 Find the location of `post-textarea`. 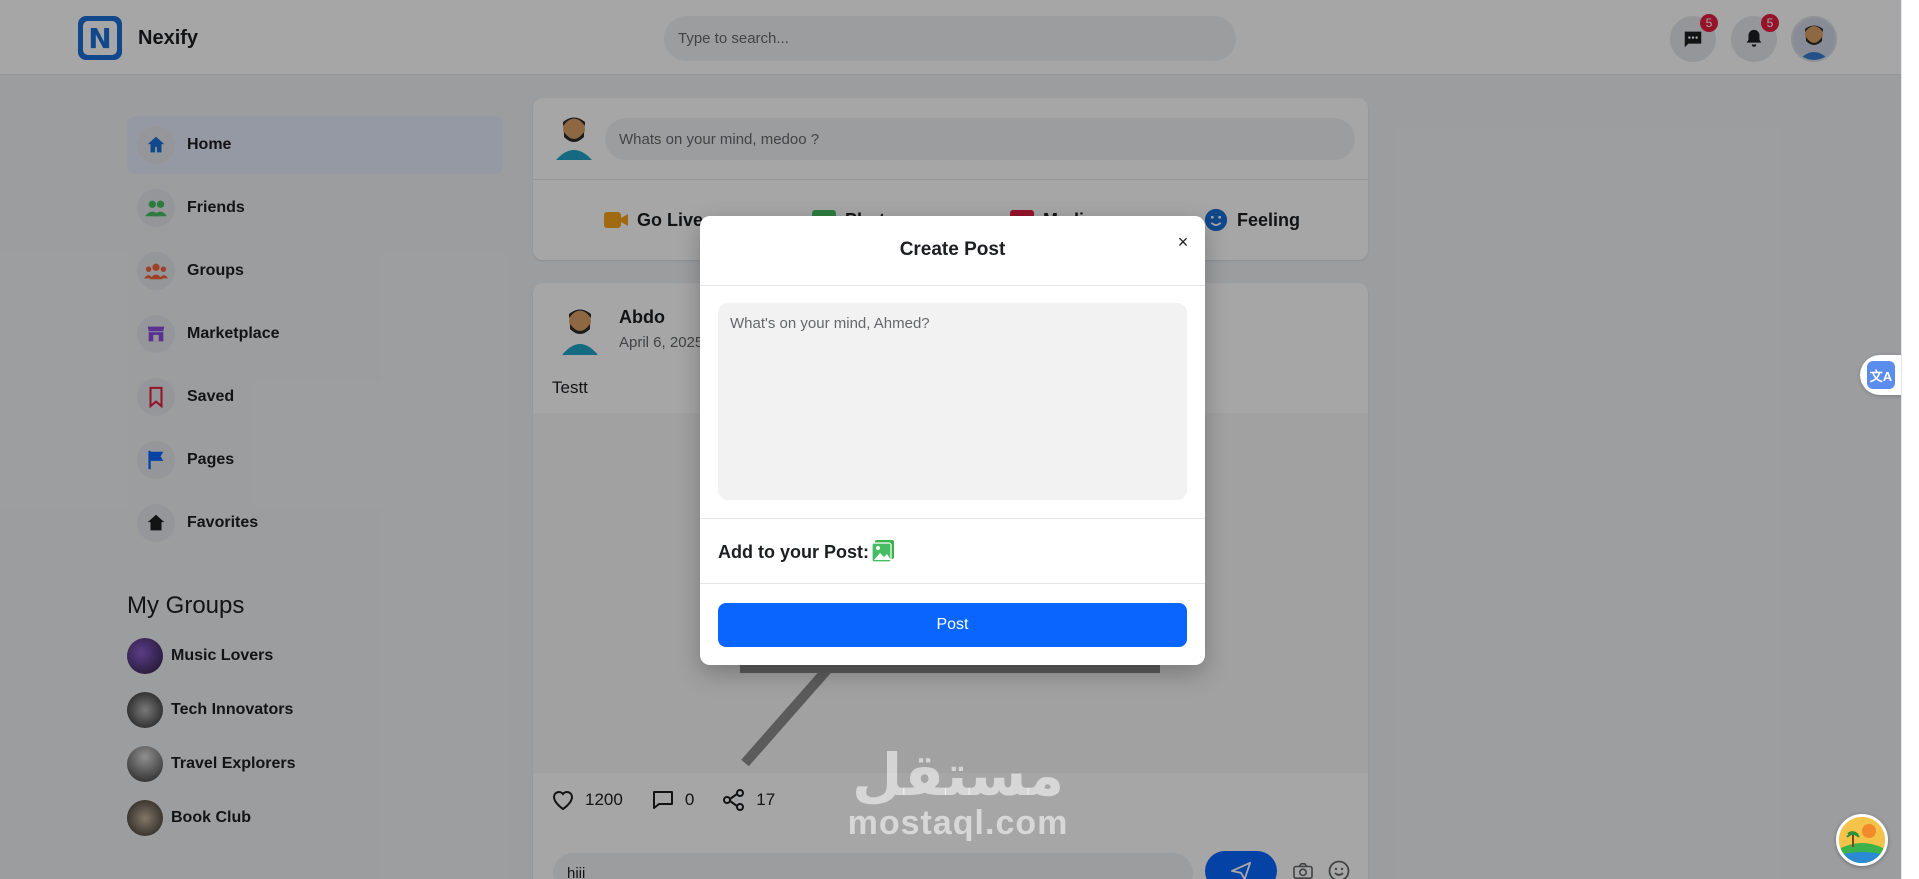

post-textarea is located at coordinates (952, 401).